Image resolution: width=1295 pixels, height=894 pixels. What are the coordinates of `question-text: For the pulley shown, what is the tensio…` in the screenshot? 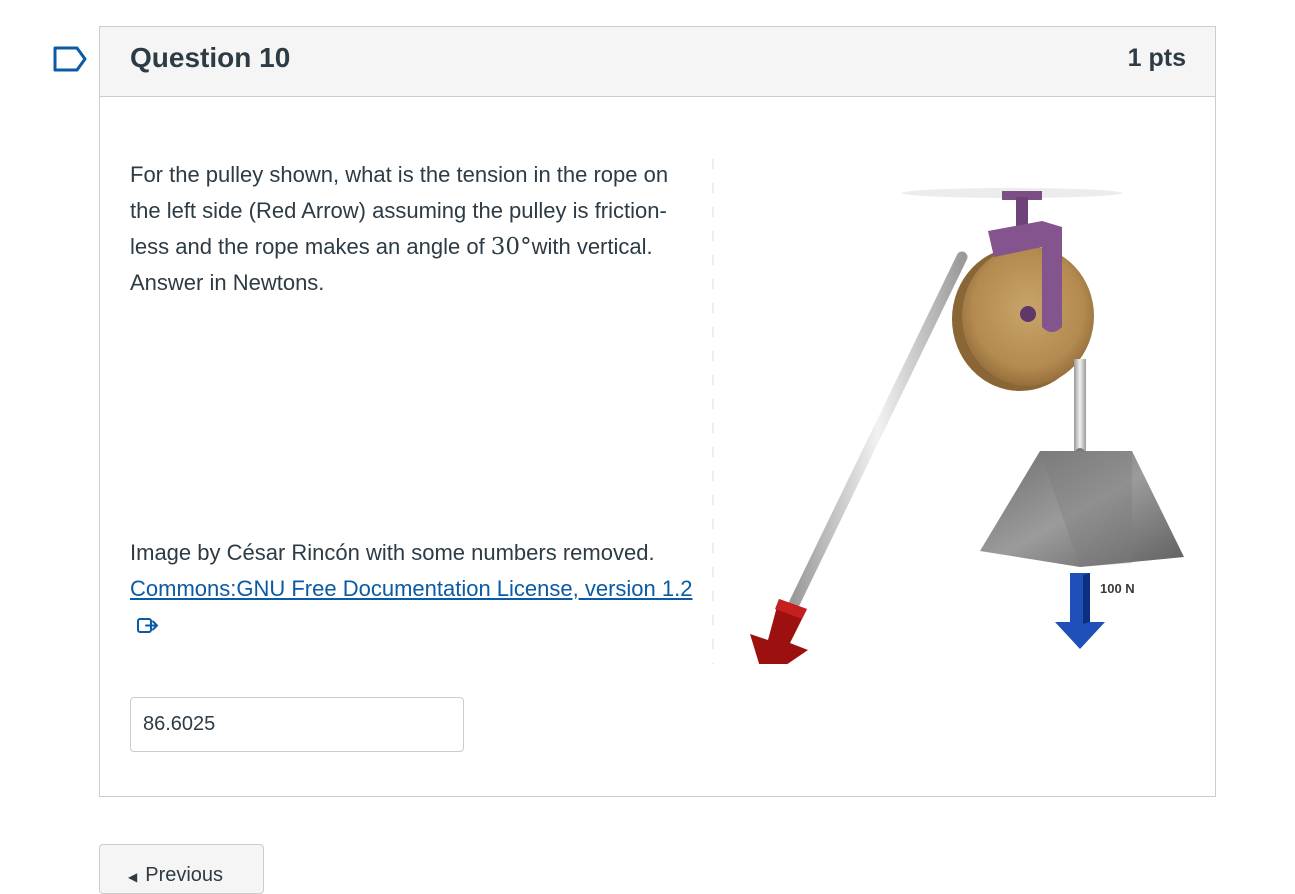 It's located at (415, 229).